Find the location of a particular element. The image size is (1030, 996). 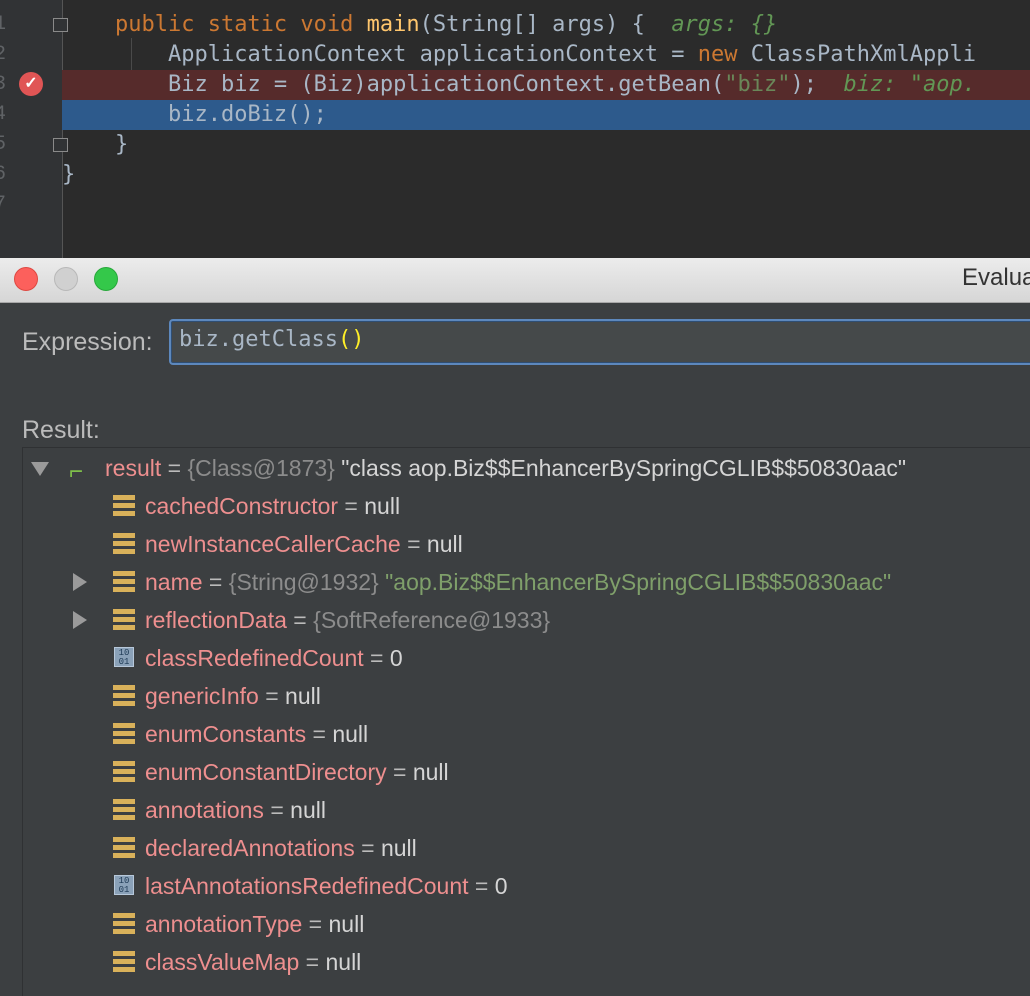

tree-row: genericInfo = null is located at coordinates (523, 696).